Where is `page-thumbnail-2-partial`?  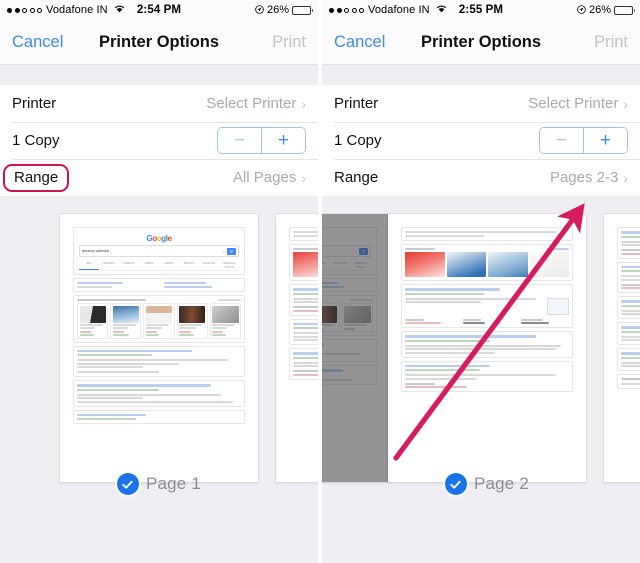 page-thumbnail-2-partial is located at coordinates (297, 348).